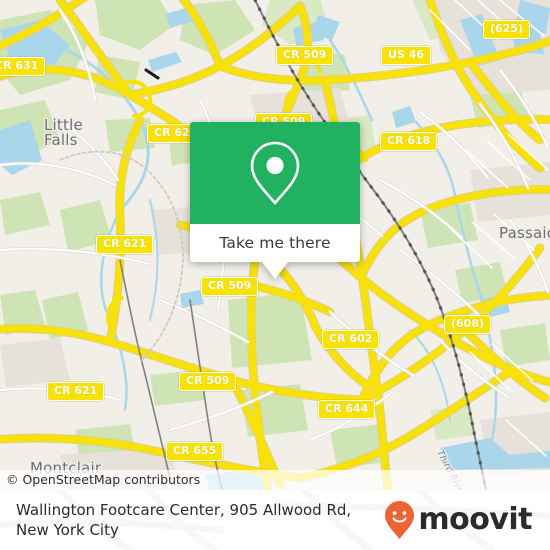 This screenshot has height=550, width=550. Describe the element at coordinates (275, 480) in the screenshot. I see `osm-attribution: © OpenStreetMap contributors` at that location.